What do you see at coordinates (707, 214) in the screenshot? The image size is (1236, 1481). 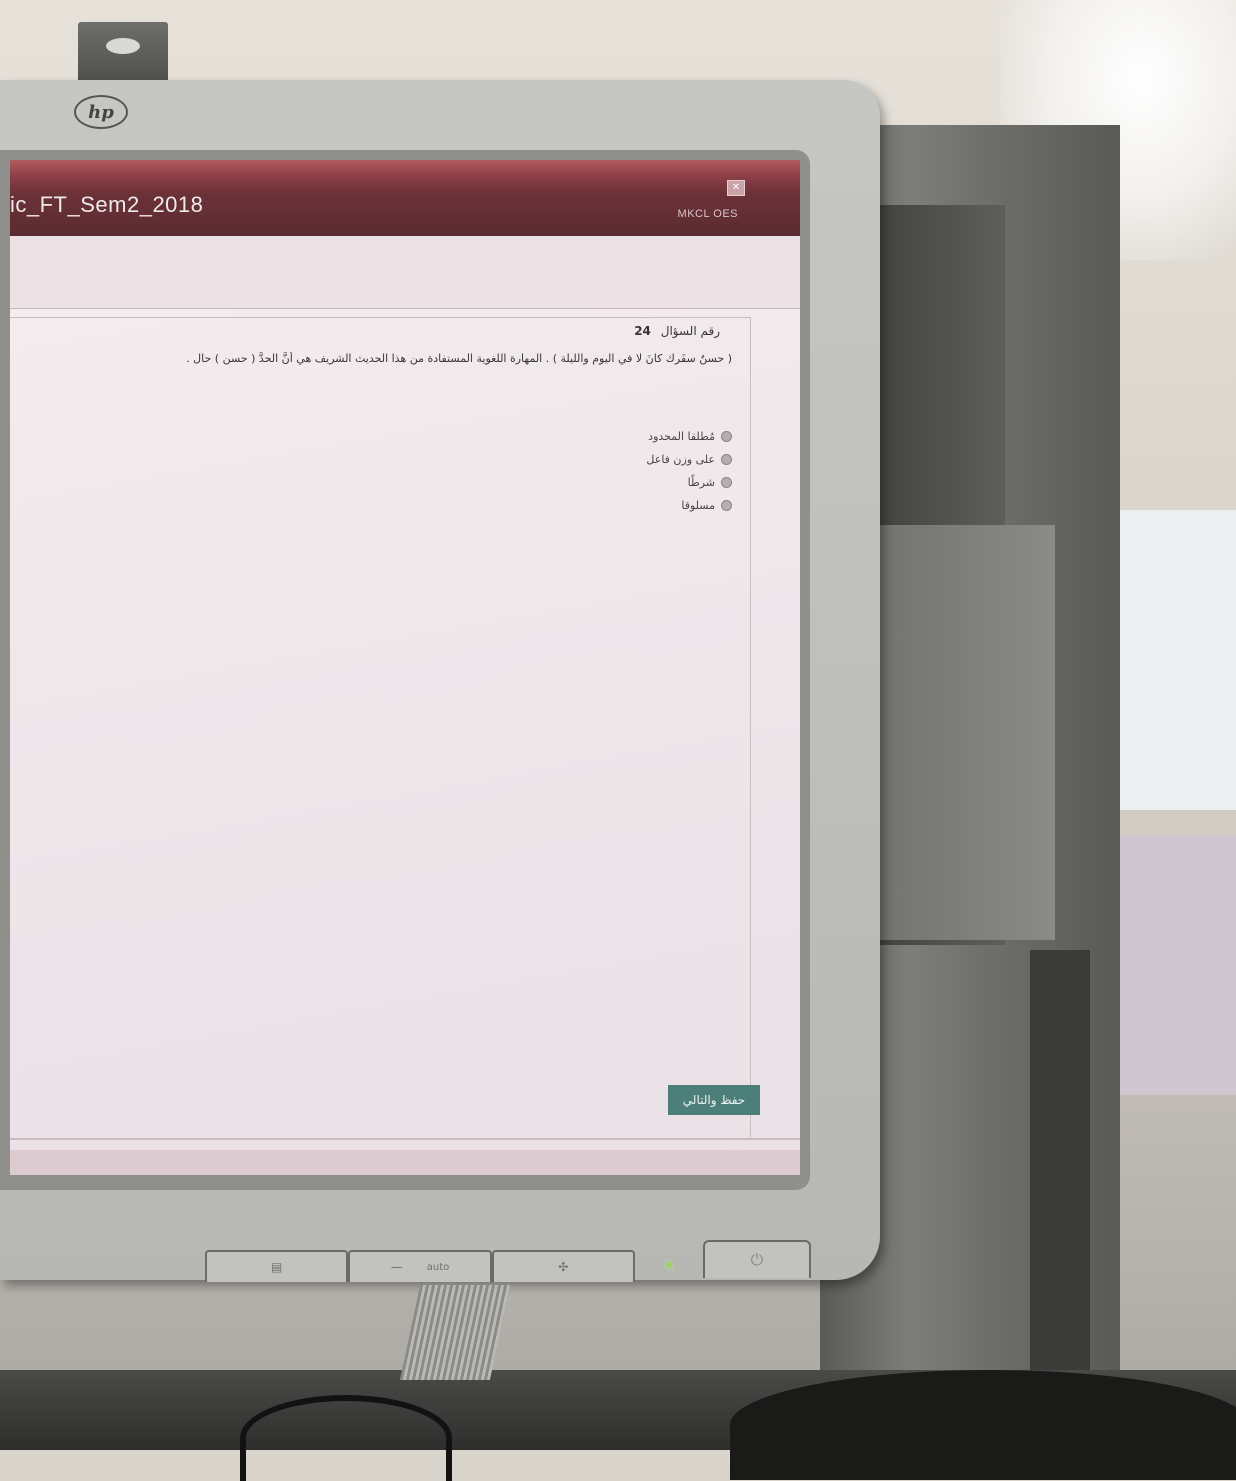 I see `brand-label: MKCL OES` at bounding box center [707, 214].